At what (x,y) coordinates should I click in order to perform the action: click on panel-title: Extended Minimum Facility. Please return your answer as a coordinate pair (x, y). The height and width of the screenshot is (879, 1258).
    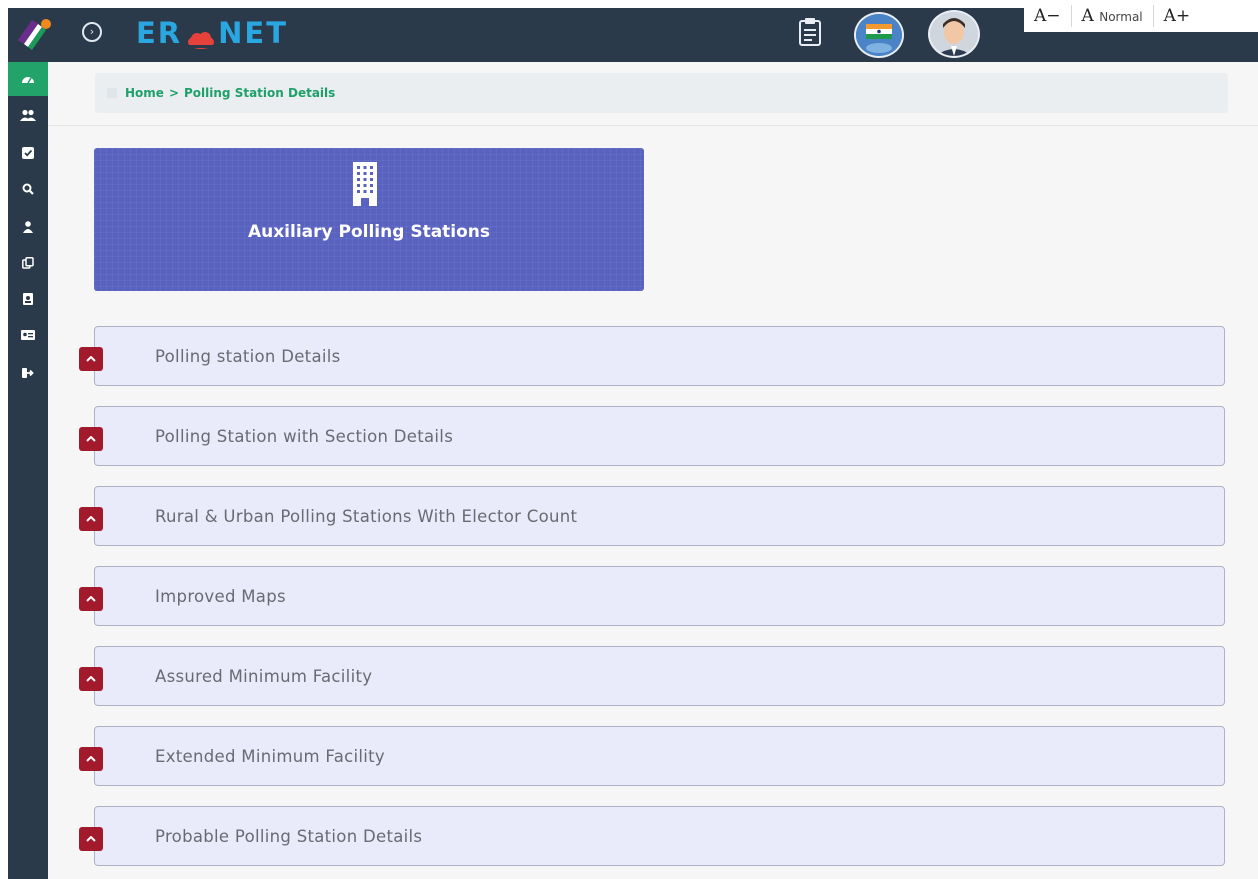
    Looking at the image, I should click on (270, 756).